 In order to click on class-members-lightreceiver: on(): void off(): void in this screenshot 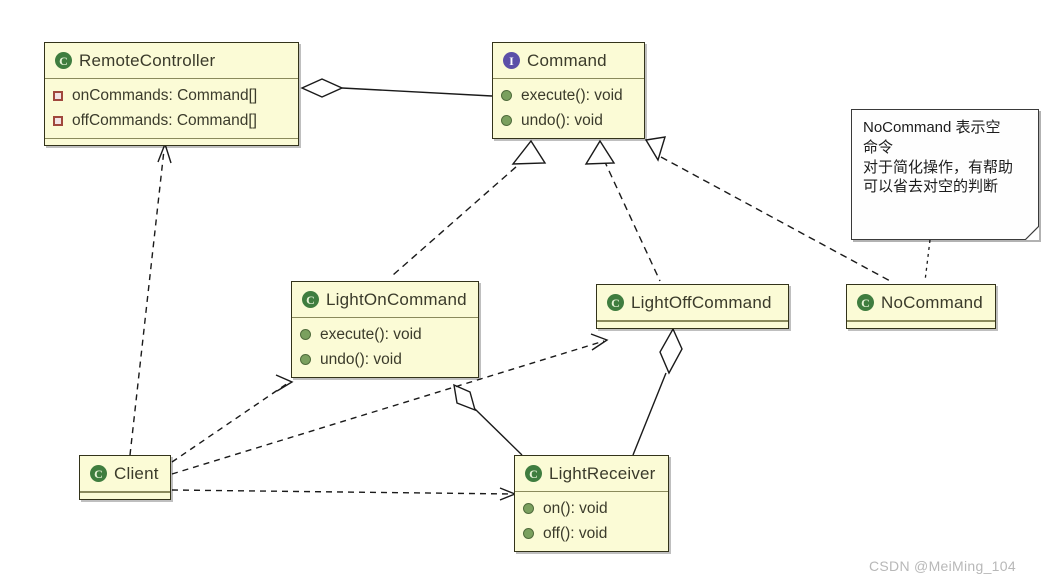, I will do `click(591, 521)`.